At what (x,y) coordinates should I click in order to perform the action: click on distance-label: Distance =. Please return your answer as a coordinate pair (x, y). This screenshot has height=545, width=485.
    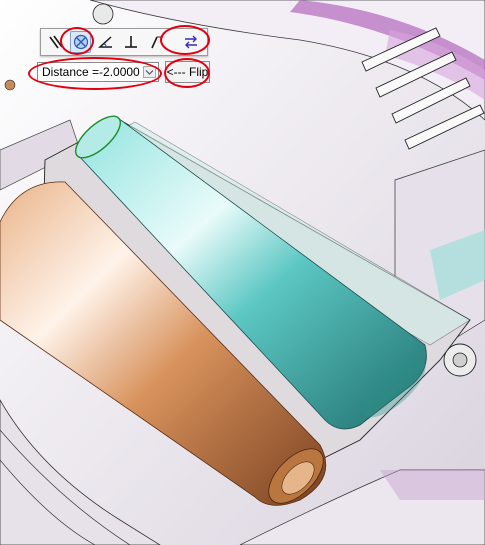
    Looking at the image, I should click on (71, 72).